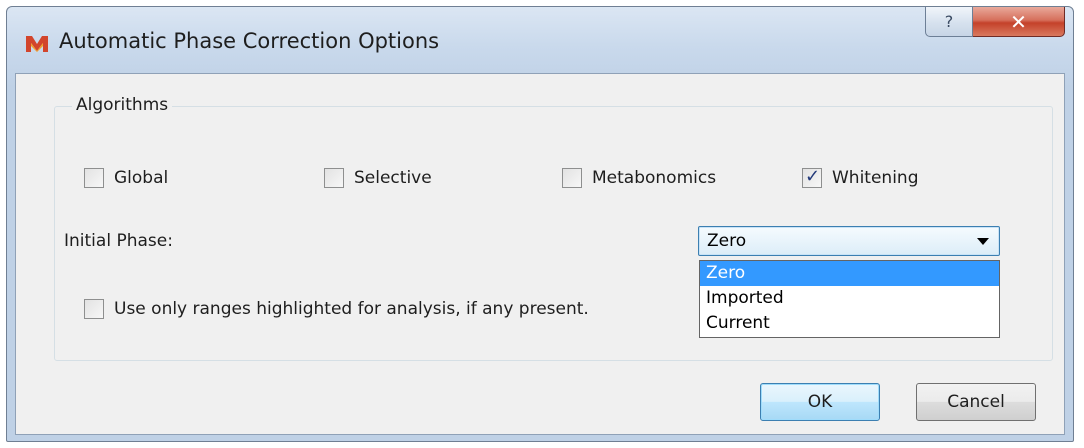 The image size is (1084, 448). Describe the element at coordinates (572, 178) in the screenshot. I see `metabonomics-checkbox` at that location.